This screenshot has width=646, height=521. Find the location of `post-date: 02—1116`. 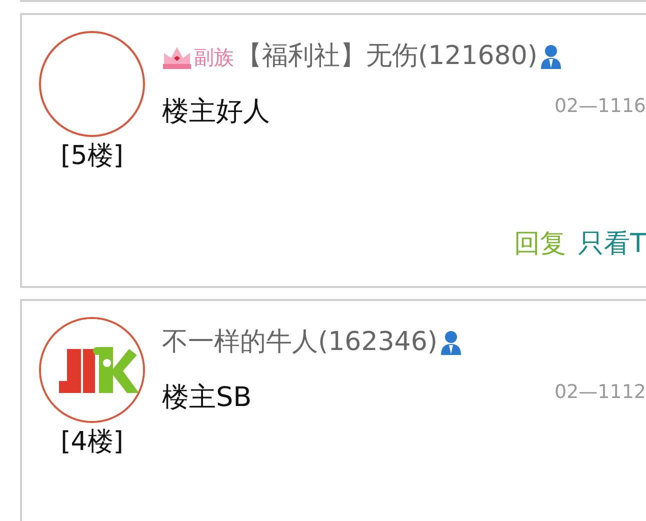

post-date: 02—1116 is located at coordinates (600, 106).